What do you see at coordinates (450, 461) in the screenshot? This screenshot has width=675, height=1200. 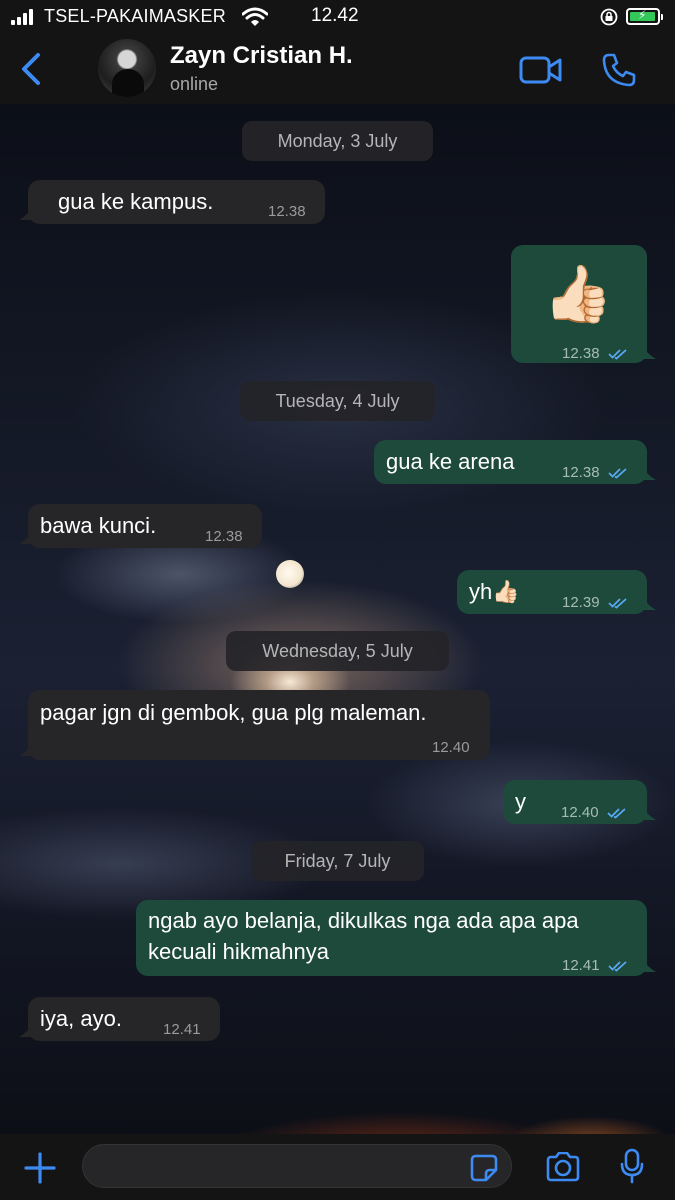 I see `message-text: gua ke arena` at bounding box center [450, 461].